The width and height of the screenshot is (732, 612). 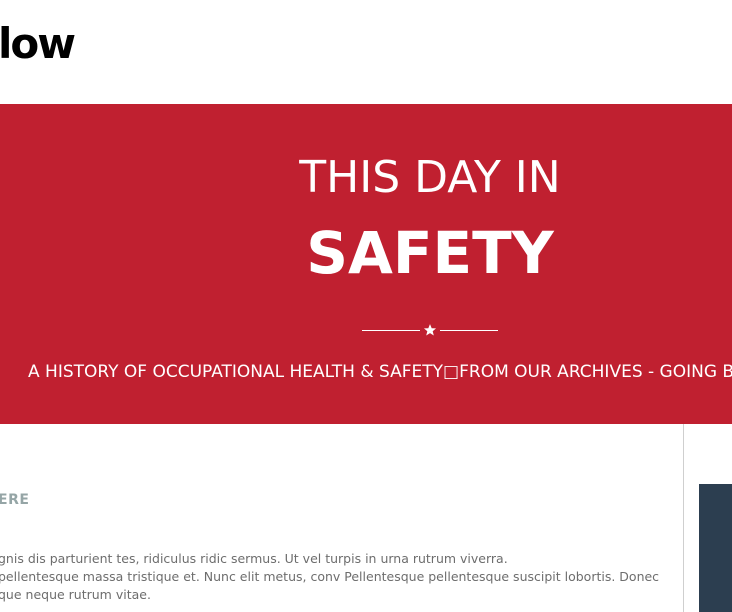 What do you see at coordinates (15, 500) in the screenshot?
I see `section-heading: ERE` at bounding box center [15, 500].